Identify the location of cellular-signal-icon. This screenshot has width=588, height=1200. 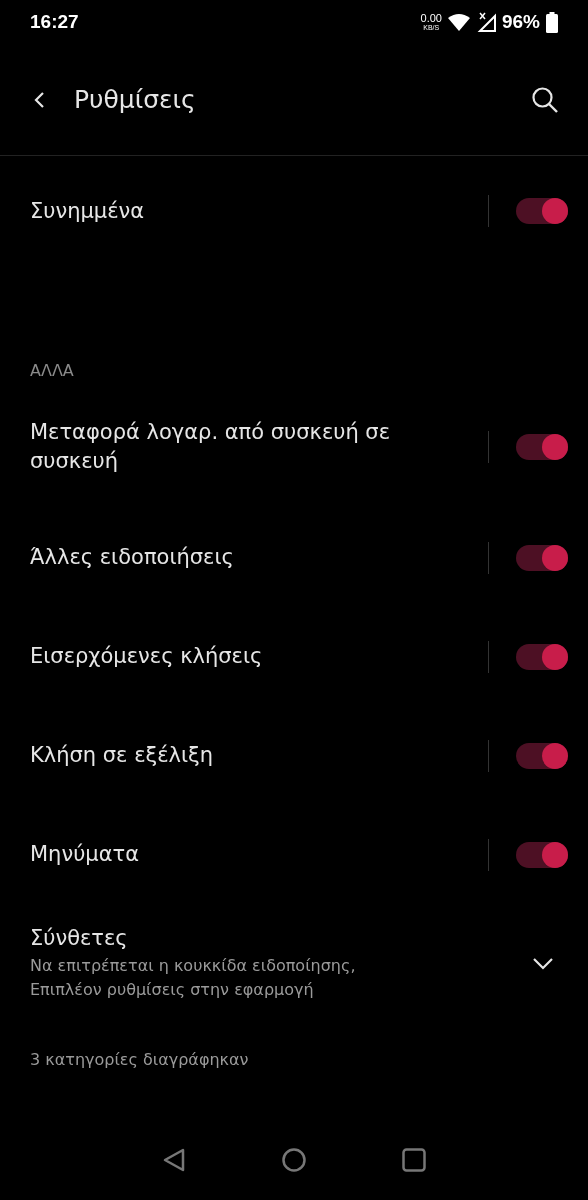
(485, 22).